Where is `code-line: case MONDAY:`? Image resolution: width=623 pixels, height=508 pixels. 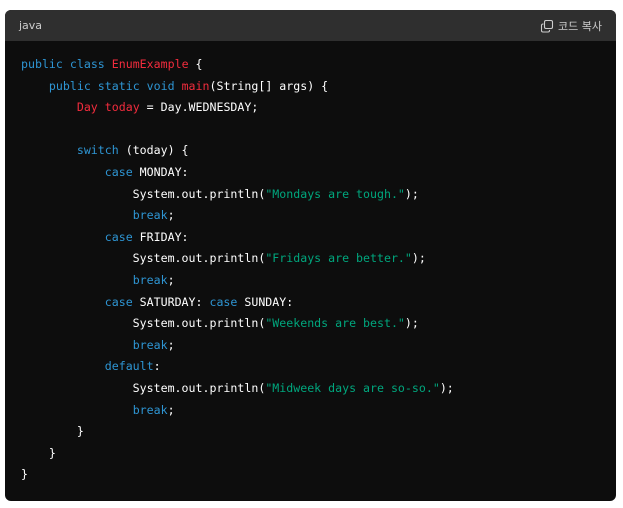 code-line: case MONDAY: is located at coordinates (310, 173).